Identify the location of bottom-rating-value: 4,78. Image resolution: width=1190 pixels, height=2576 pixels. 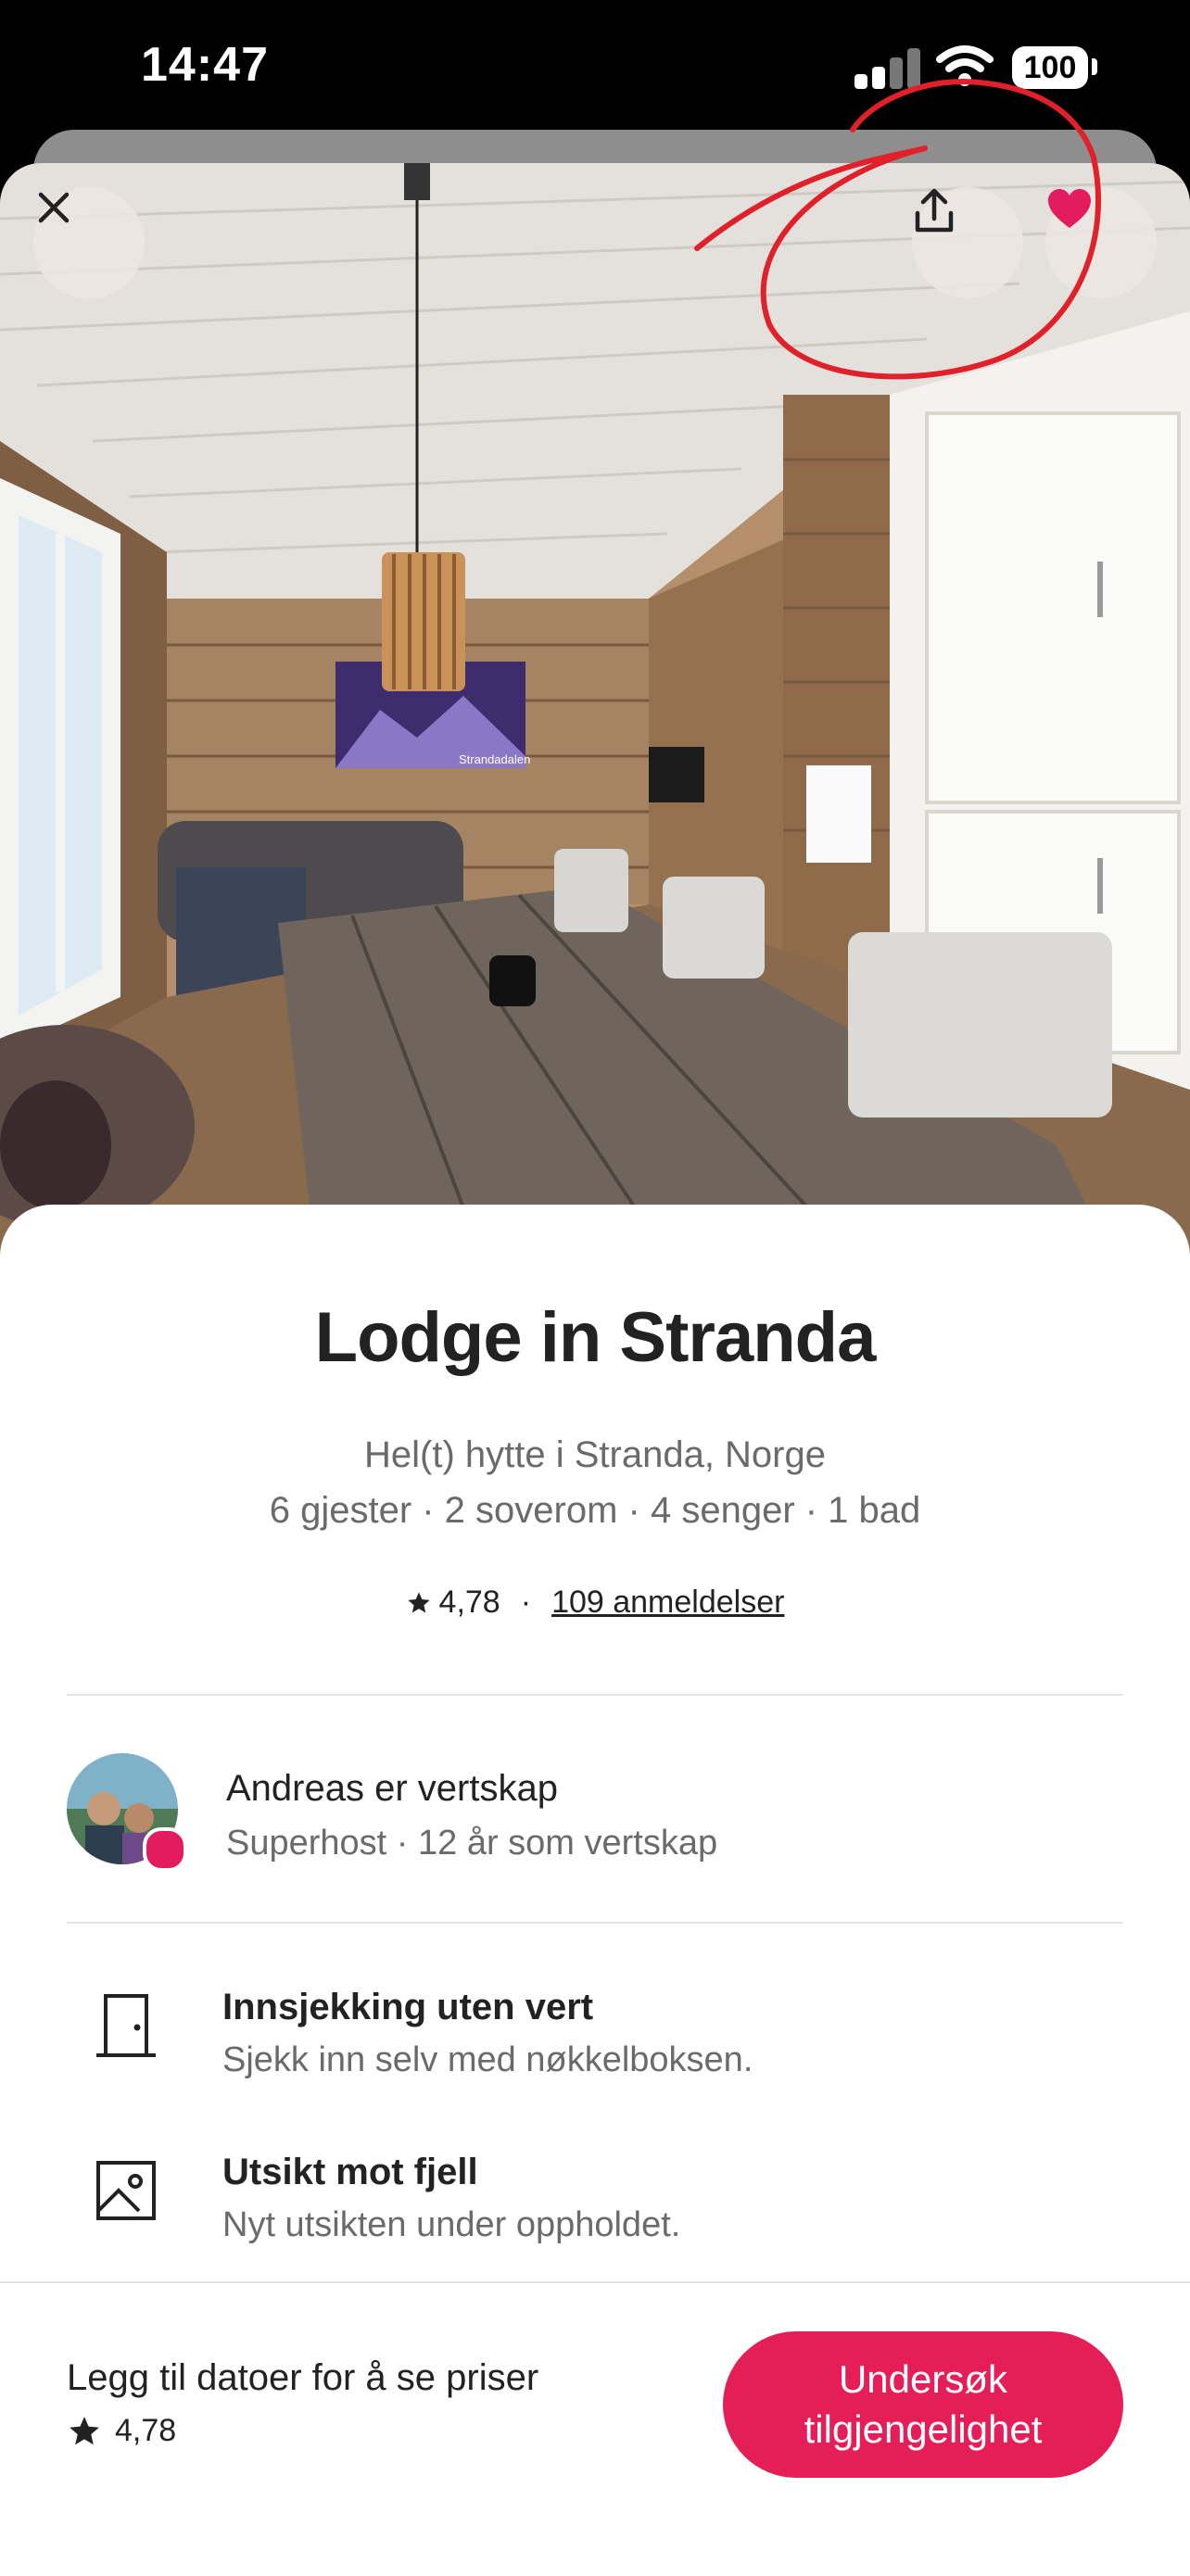
(146, 2431).